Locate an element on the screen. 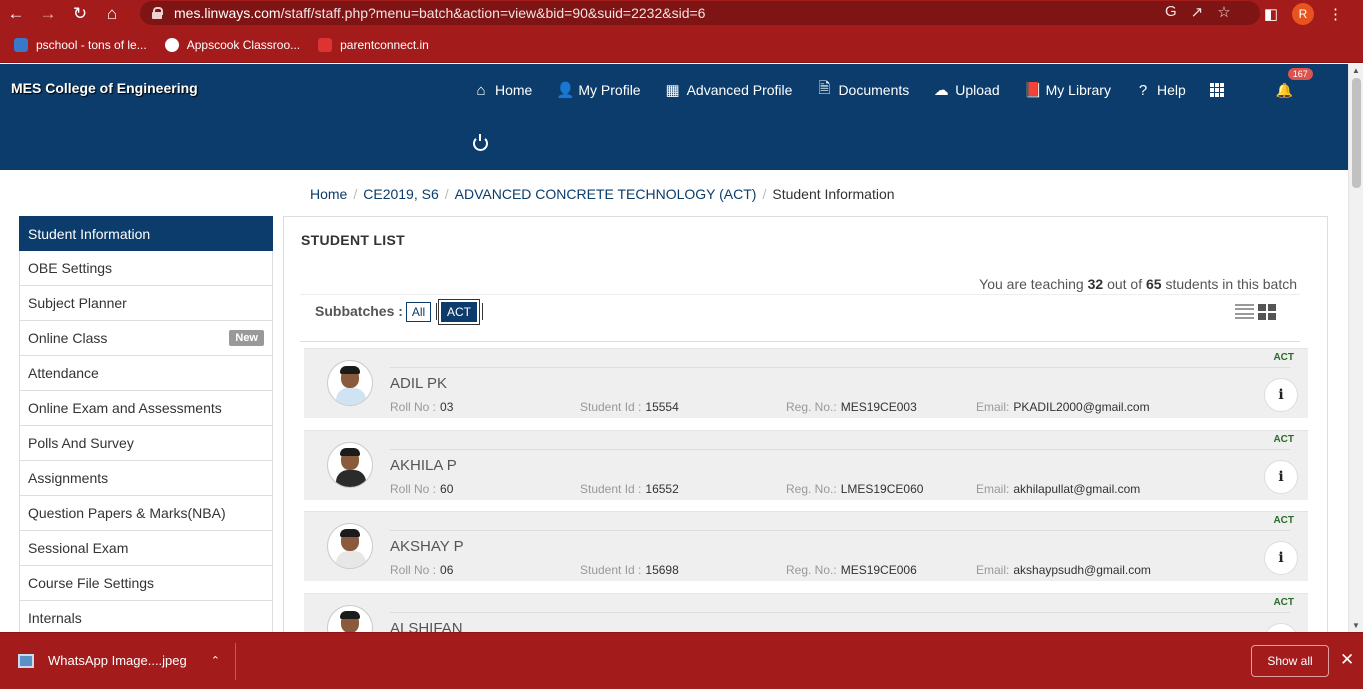 The image size is (1363, 689). student-email: Email: PKADIL2000@gmail.com is located at coordinates (1063, 407).